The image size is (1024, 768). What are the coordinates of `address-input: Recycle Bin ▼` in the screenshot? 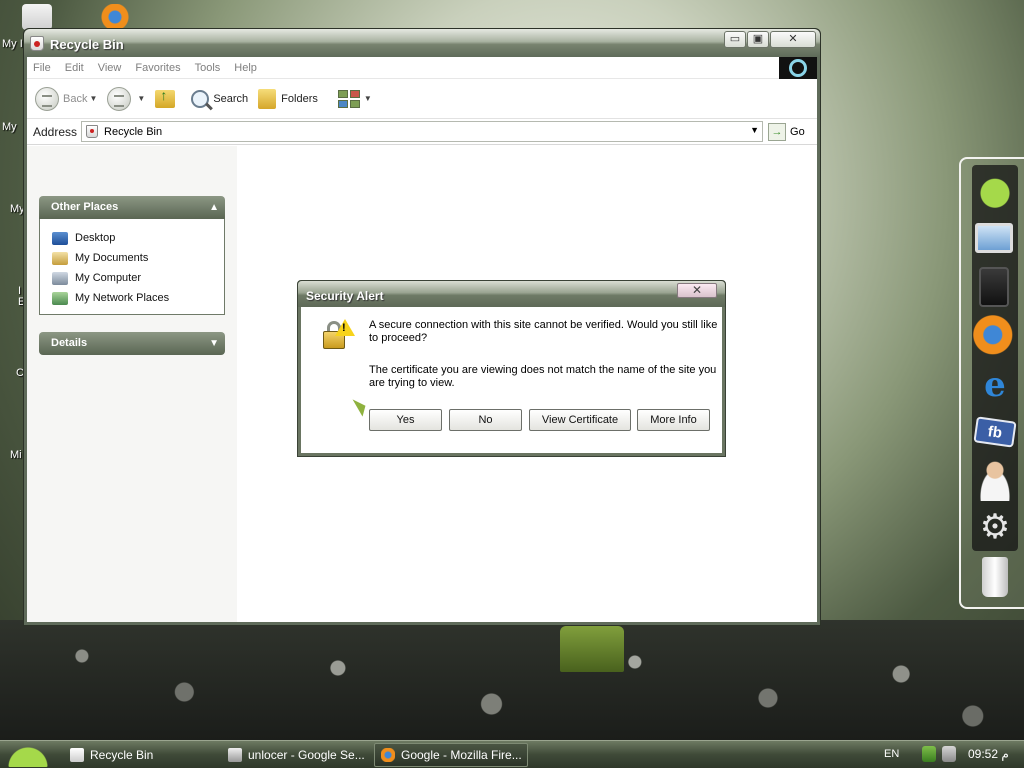 It's located at (422, 131).